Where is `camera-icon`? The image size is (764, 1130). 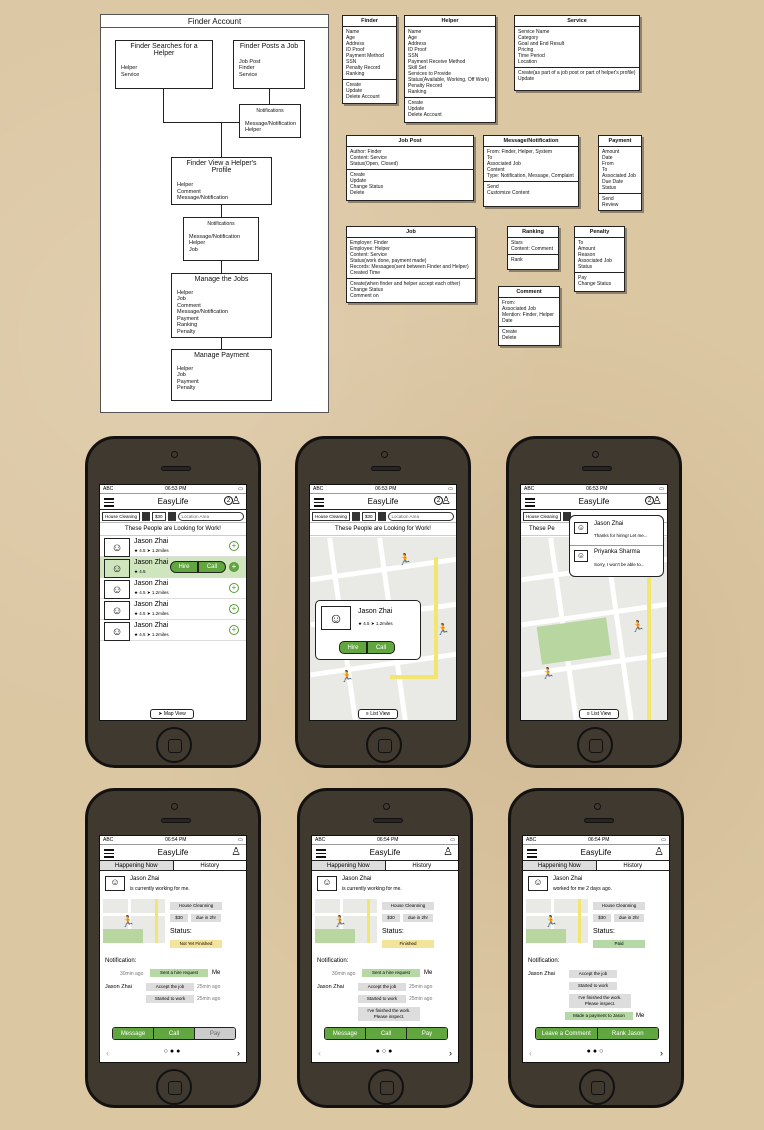
camera-icon is located at coordinates (174, 454).